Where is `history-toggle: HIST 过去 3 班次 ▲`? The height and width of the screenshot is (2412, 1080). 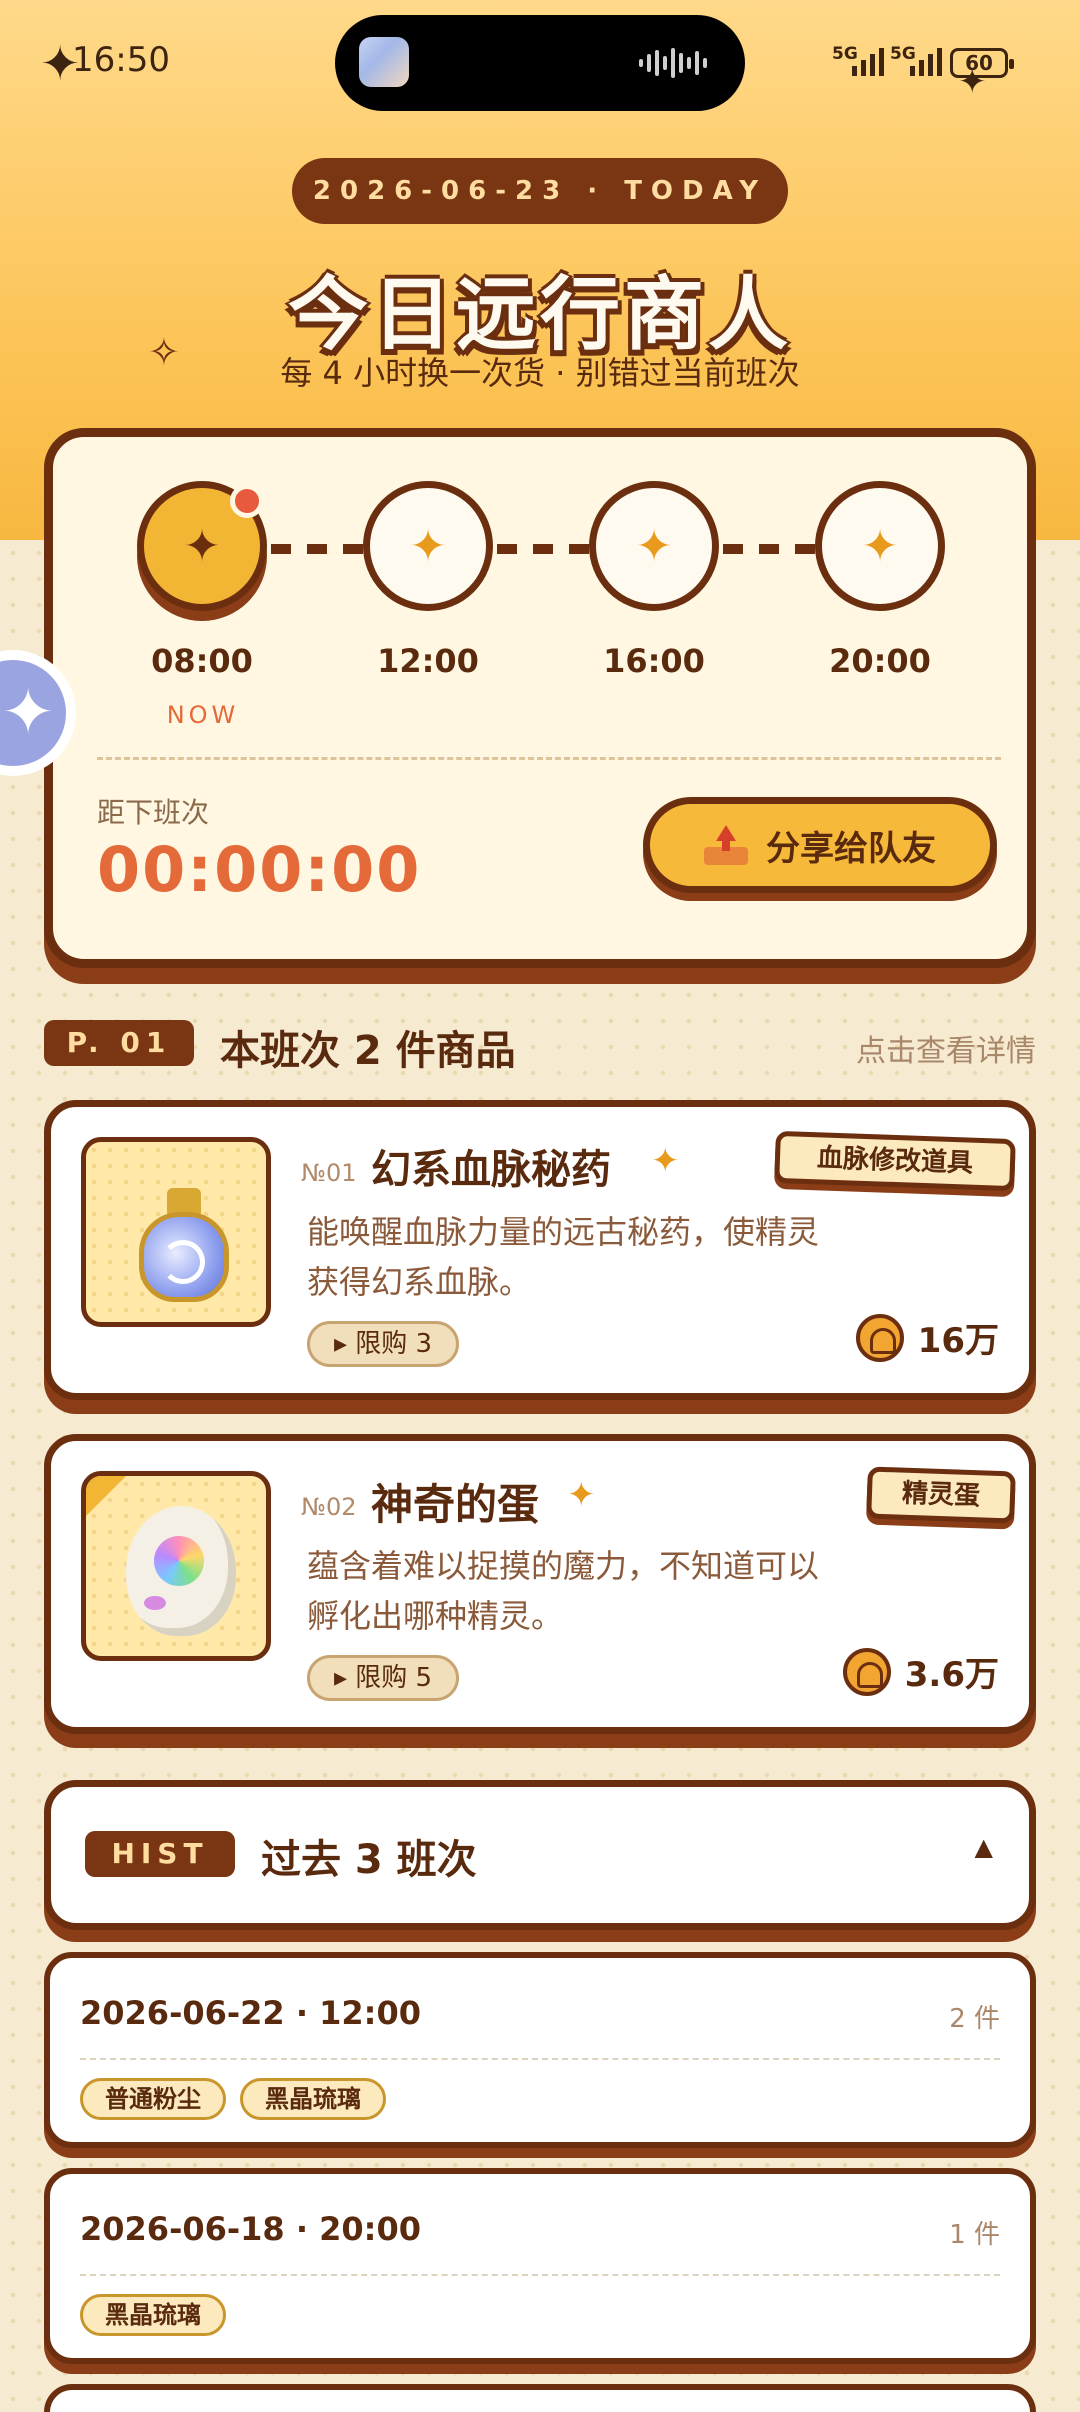
history-toggle: HIST 过去 3 班次 ▲ is located at coordinates (540, 1855).